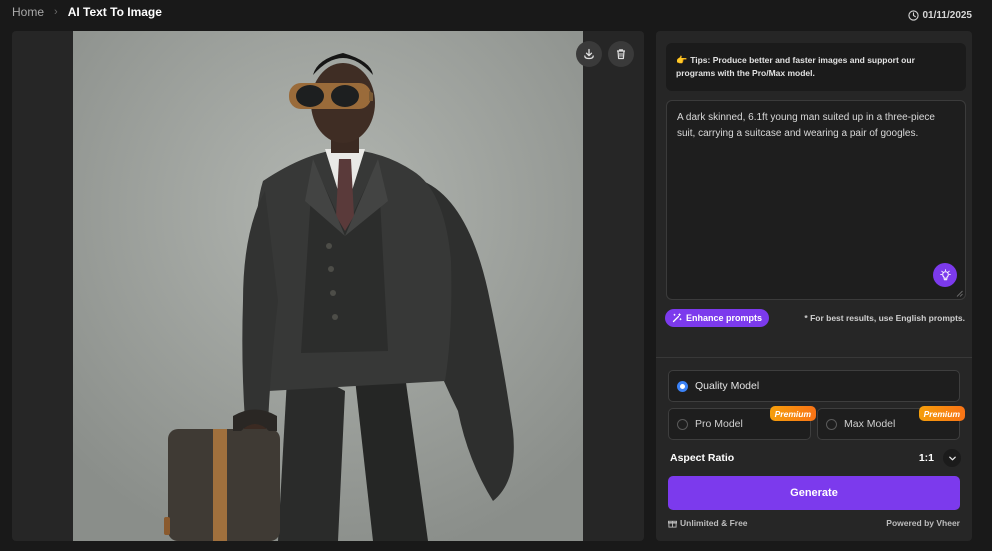  Describe the element at coordinates (870, 424) in the screenshot. I see `max-model-label: Max Model` at that location.